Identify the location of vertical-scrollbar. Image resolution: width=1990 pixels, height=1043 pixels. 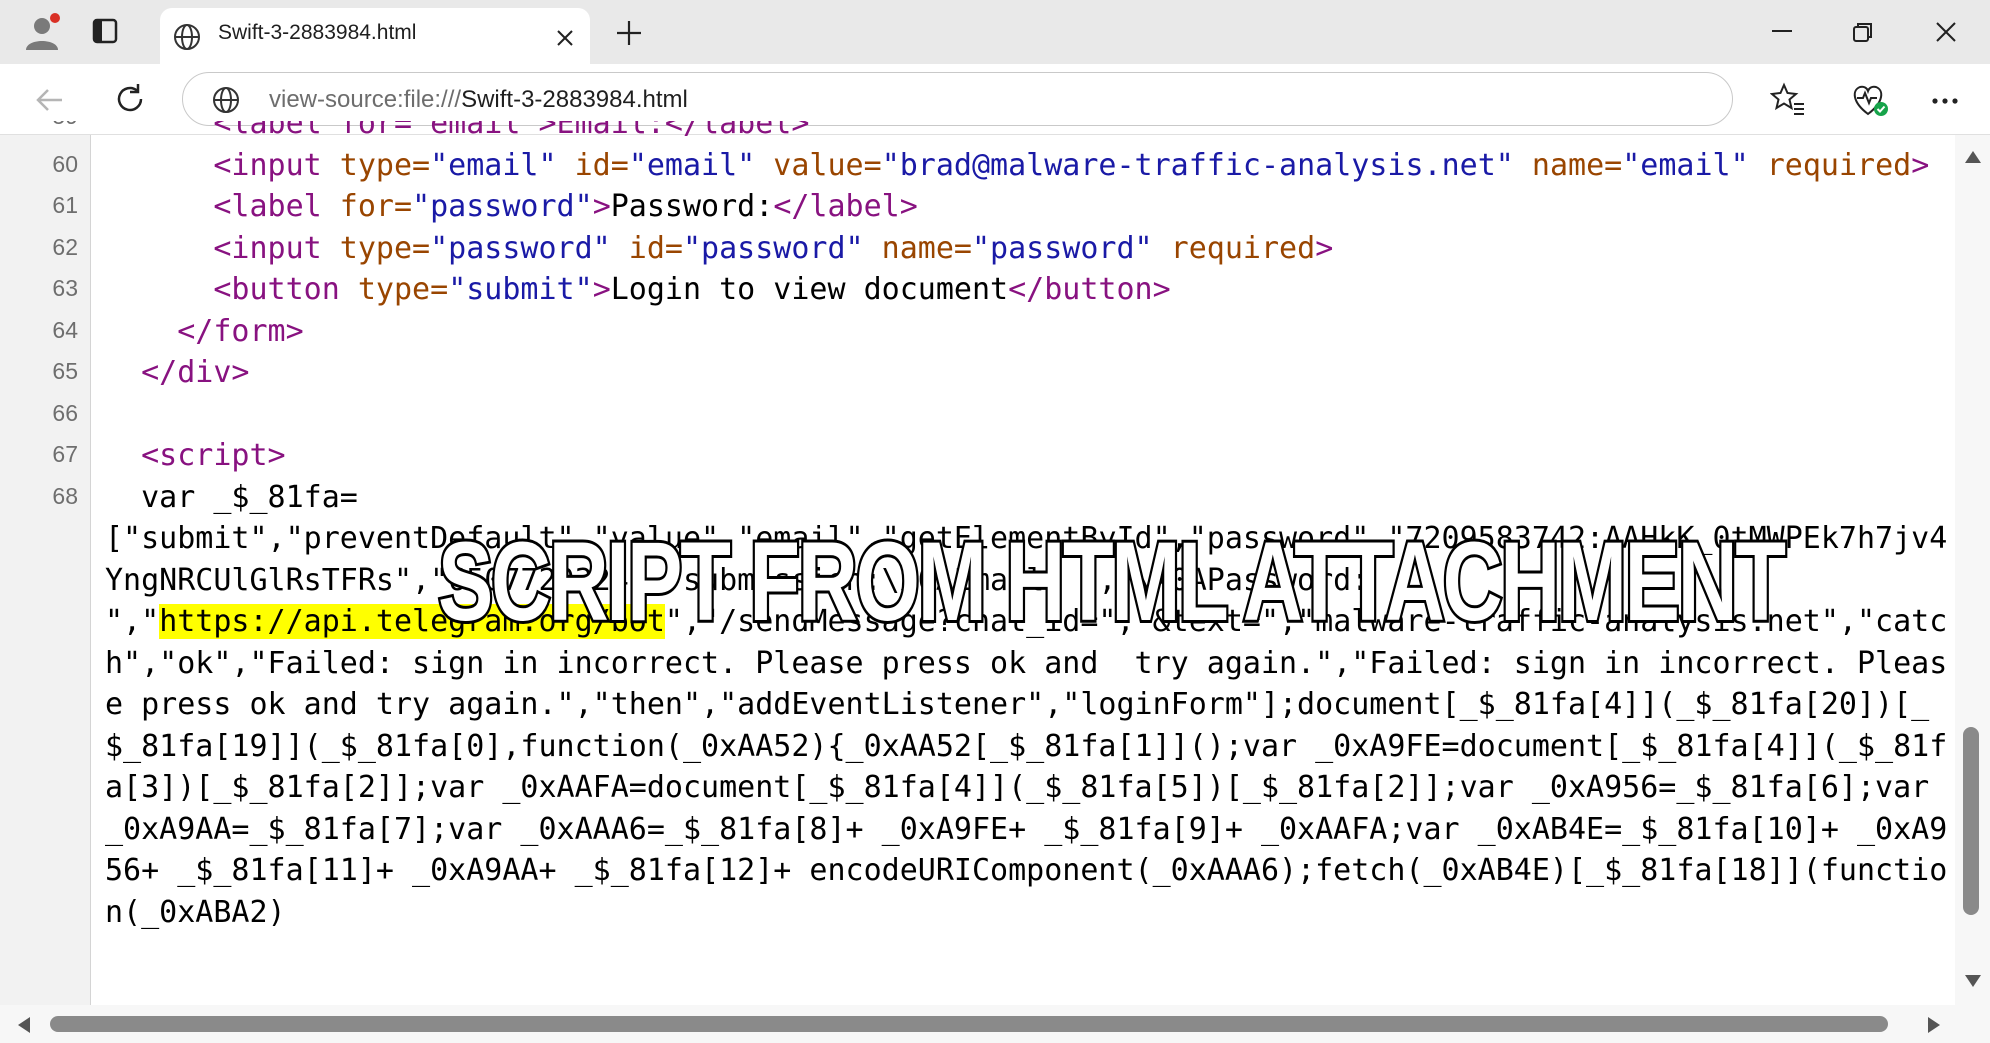
(1972, 570).